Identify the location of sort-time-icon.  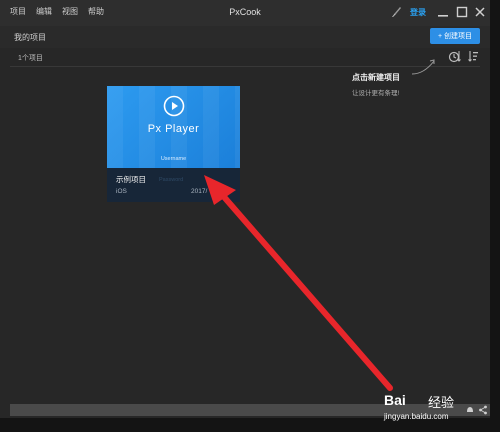
(455, 56).